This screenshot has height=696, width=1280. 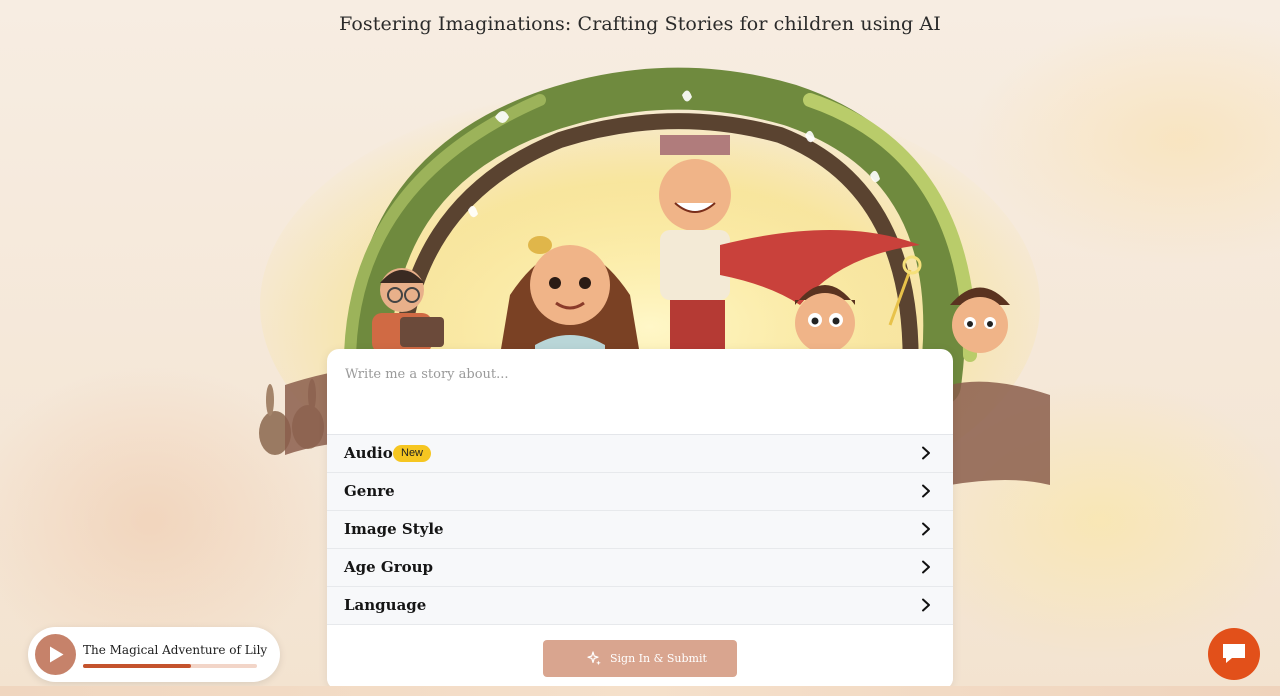 I want to click on chat-button, so click(x=1234, y=654).